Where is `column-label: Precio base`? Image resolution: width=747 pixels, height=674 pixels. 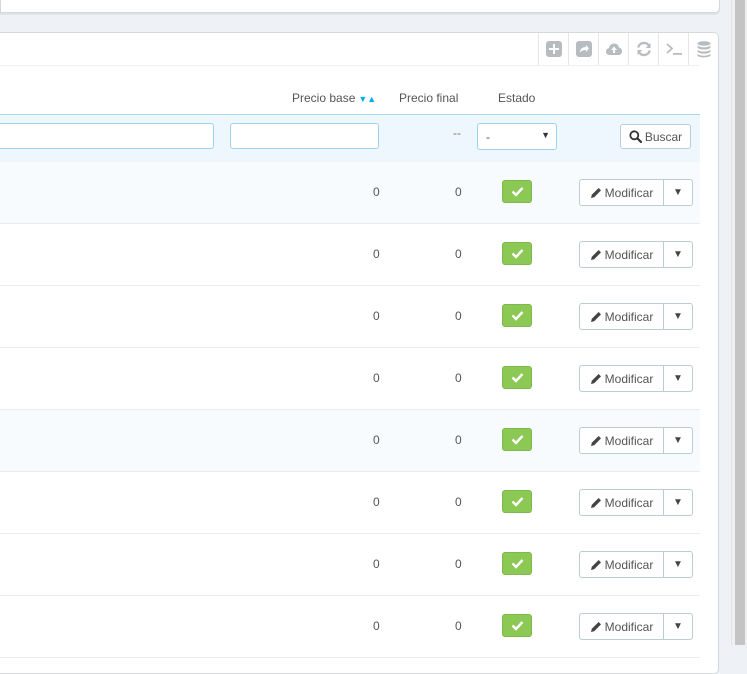 column-label: Precio base is located at coordinates (324, 98).